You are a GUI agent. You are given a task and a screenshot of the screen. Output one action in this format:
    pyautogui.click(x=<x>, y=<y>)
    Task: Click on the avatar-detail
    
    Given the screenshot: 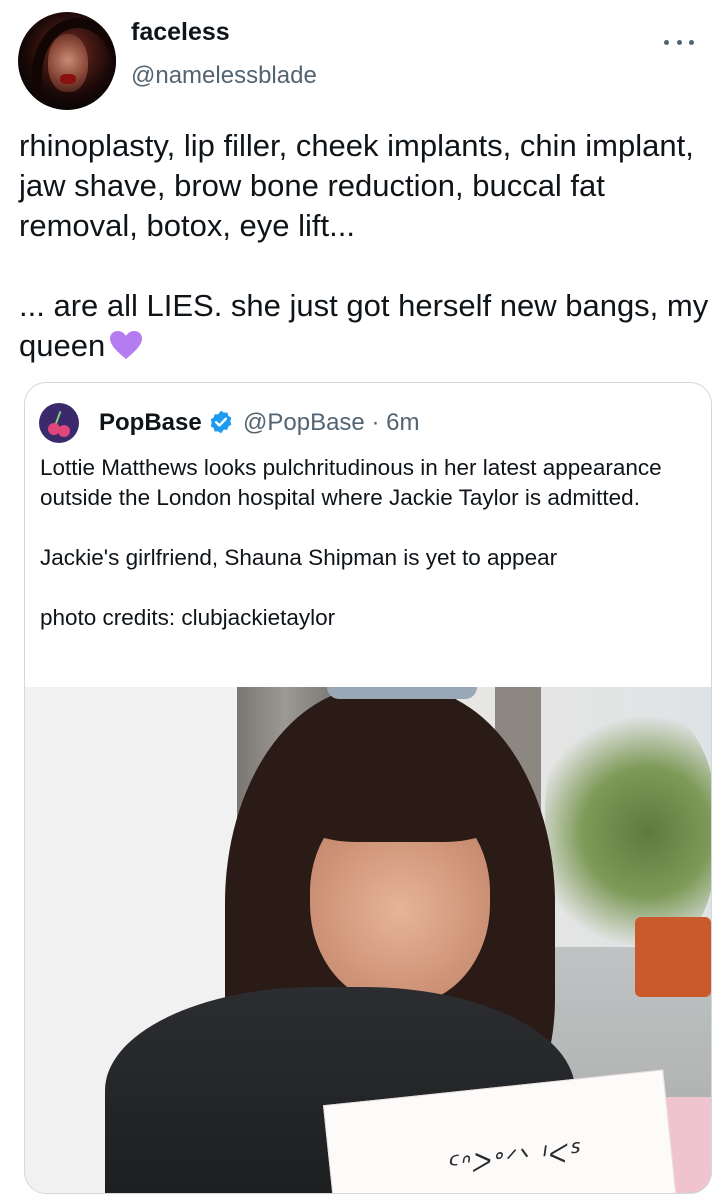 What is the action you would take?
    pyautogui.click(x=68, y=79)
    